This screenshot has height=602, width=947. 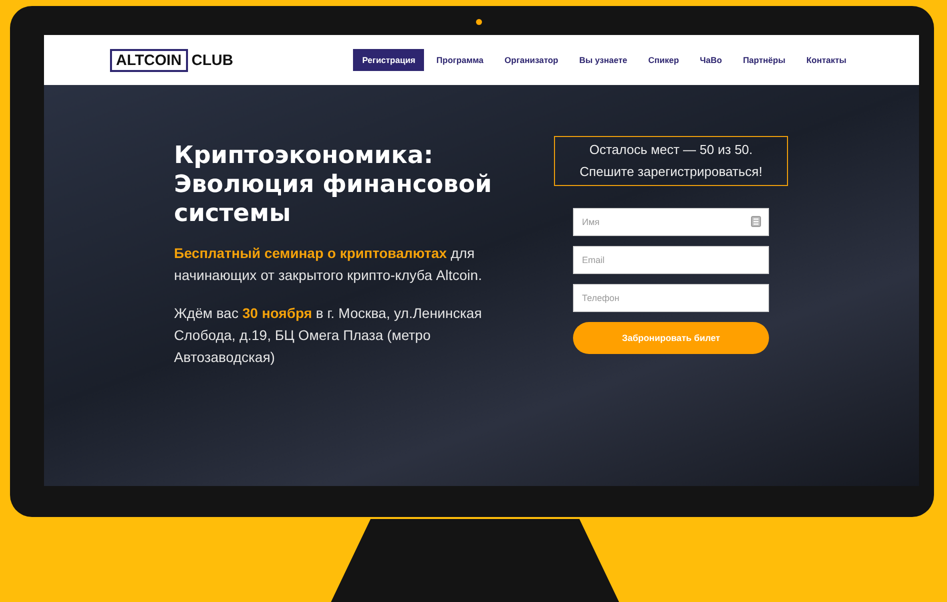 What do you see at coordinates (710, 60) in the screenshot?
I see `nav-link: ЧаВо` at bounding box center [710, 60].